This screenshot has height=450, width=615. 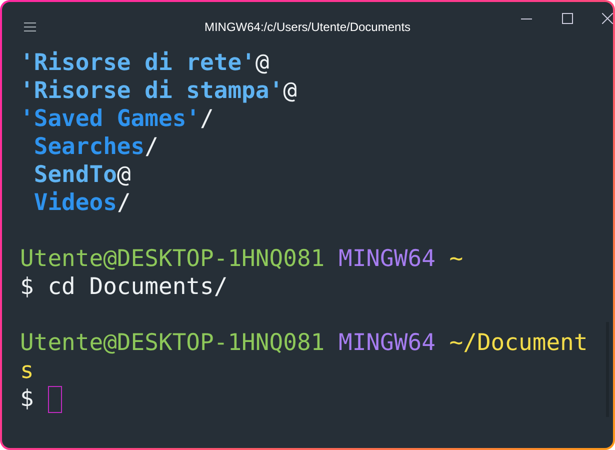 I want to click on prompt-path: ~/Document, so click(x=518, y=343).